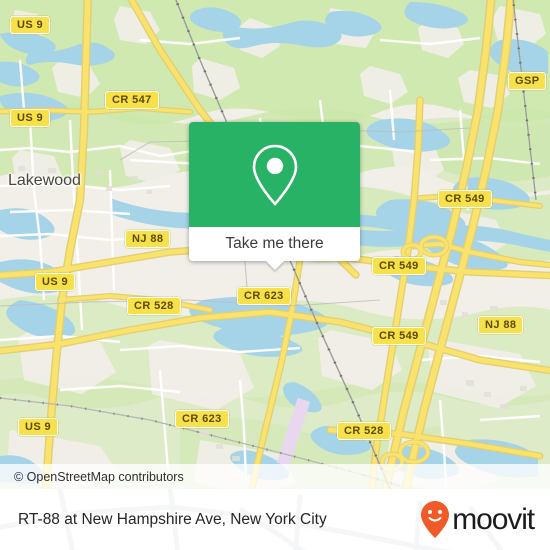 The height and width of the screenshot is (550, 550). I want to click on location-popup-card: Take me there, so click(274, 196).